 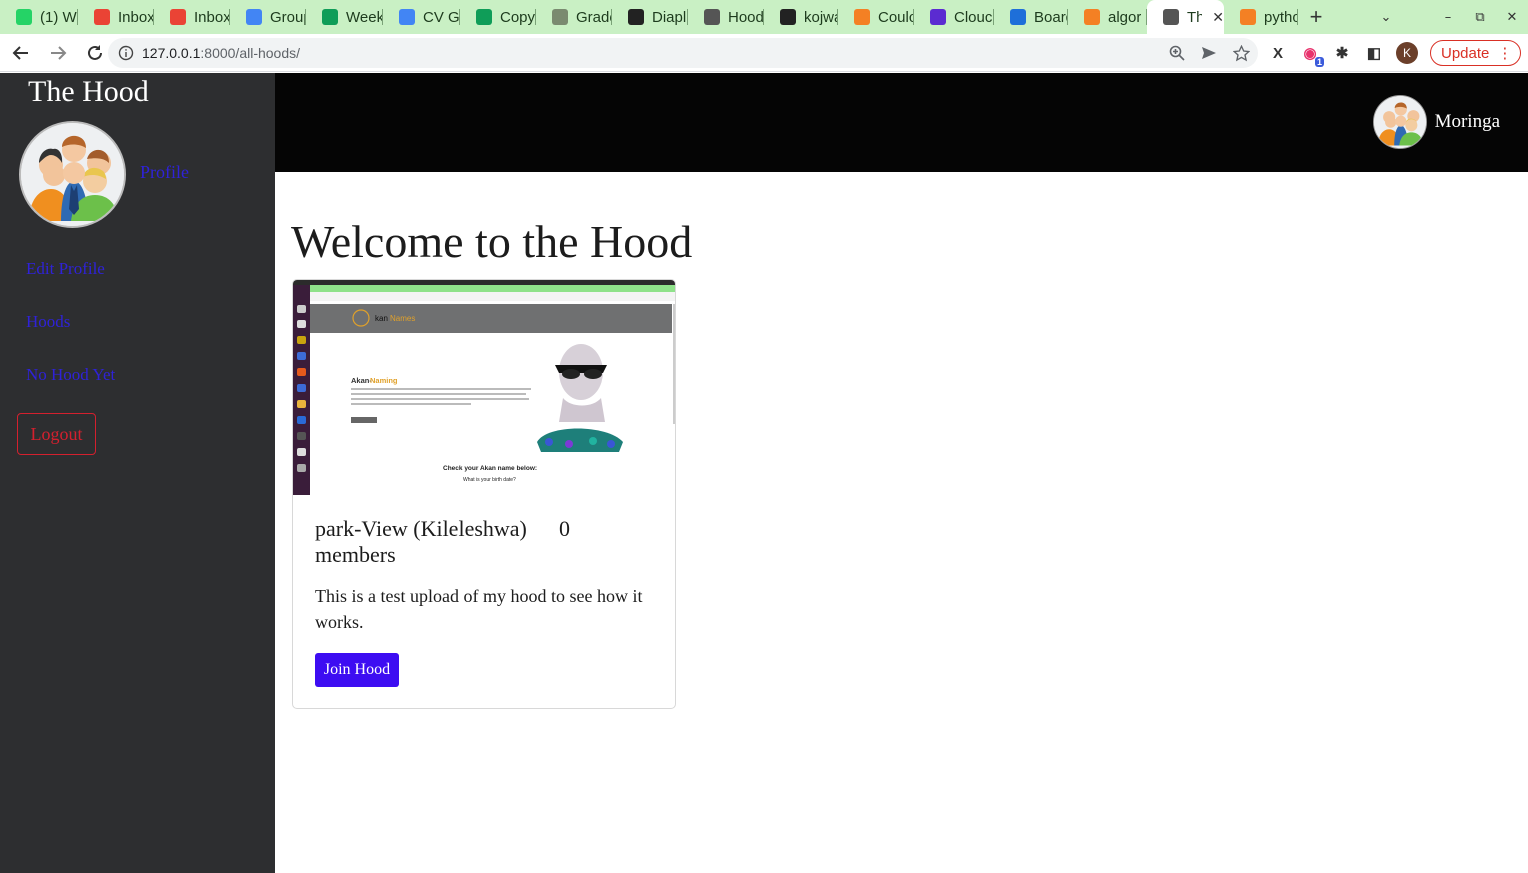 I want to click on browser-tab: Coulc, so click(x=876, y=17).